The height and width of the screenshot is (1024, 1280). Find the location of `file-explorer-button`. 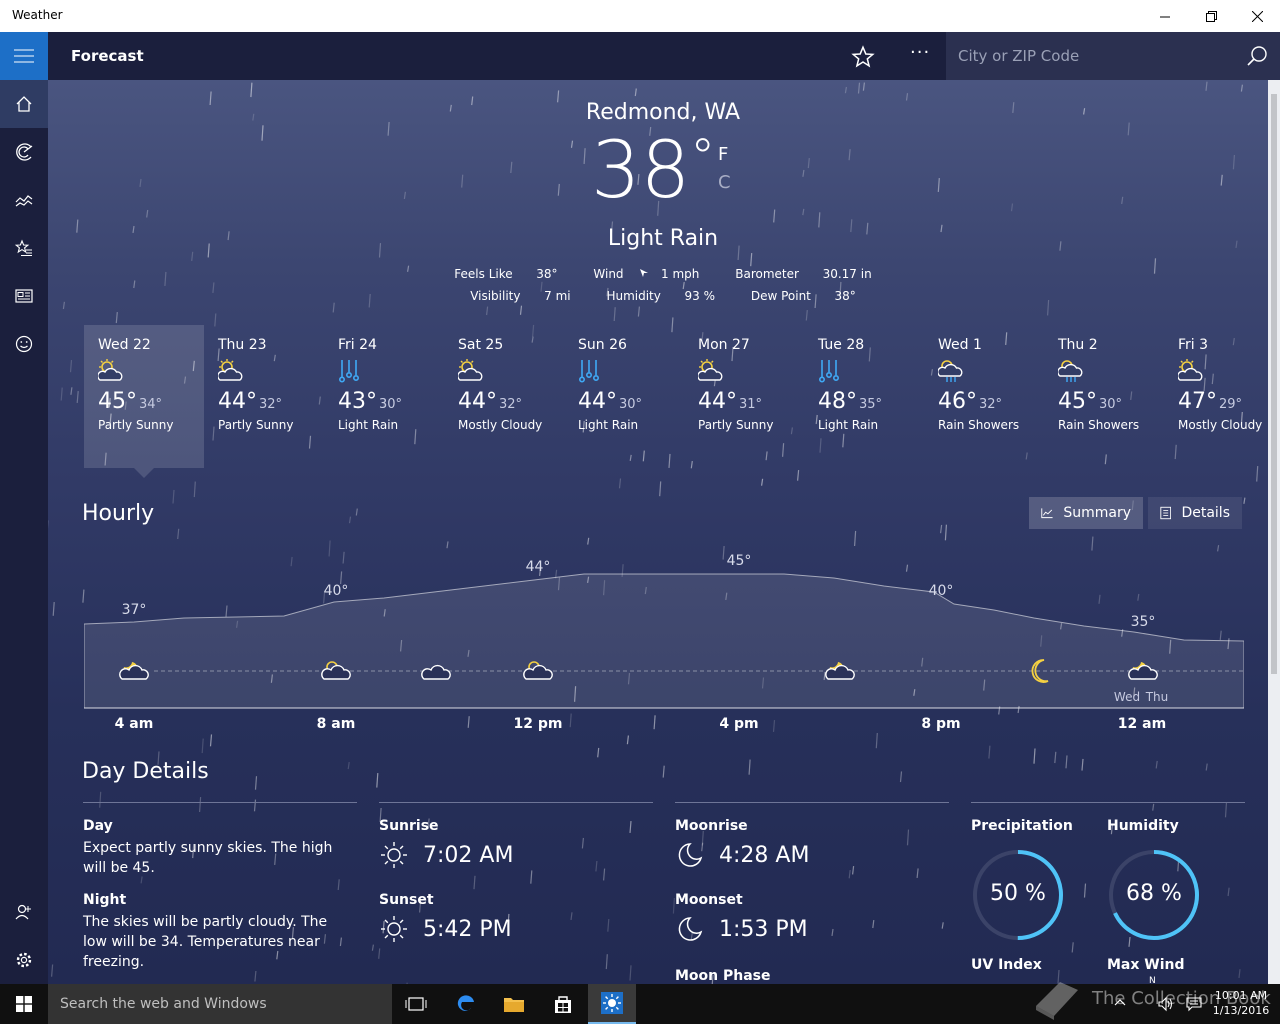

file-explorer-button is located at coordinates (514, 1004).